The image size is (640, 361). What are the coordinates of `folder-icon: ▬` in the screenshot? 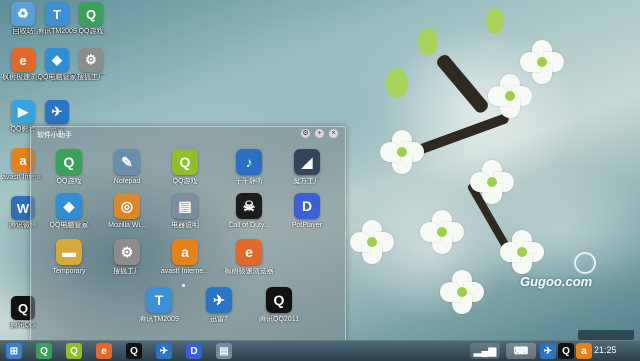 It's located at (69, 252).